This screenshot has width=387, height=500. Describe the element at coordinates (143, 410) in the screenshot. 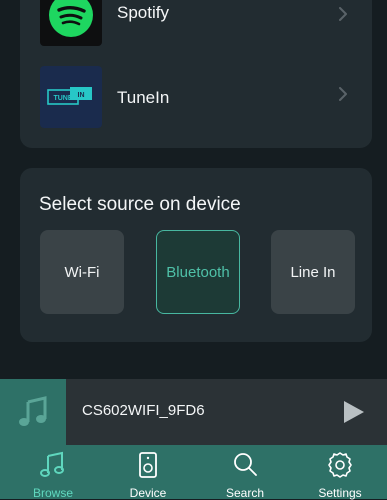

I see `device-name: CS602WIFI_9FD6` at that location.